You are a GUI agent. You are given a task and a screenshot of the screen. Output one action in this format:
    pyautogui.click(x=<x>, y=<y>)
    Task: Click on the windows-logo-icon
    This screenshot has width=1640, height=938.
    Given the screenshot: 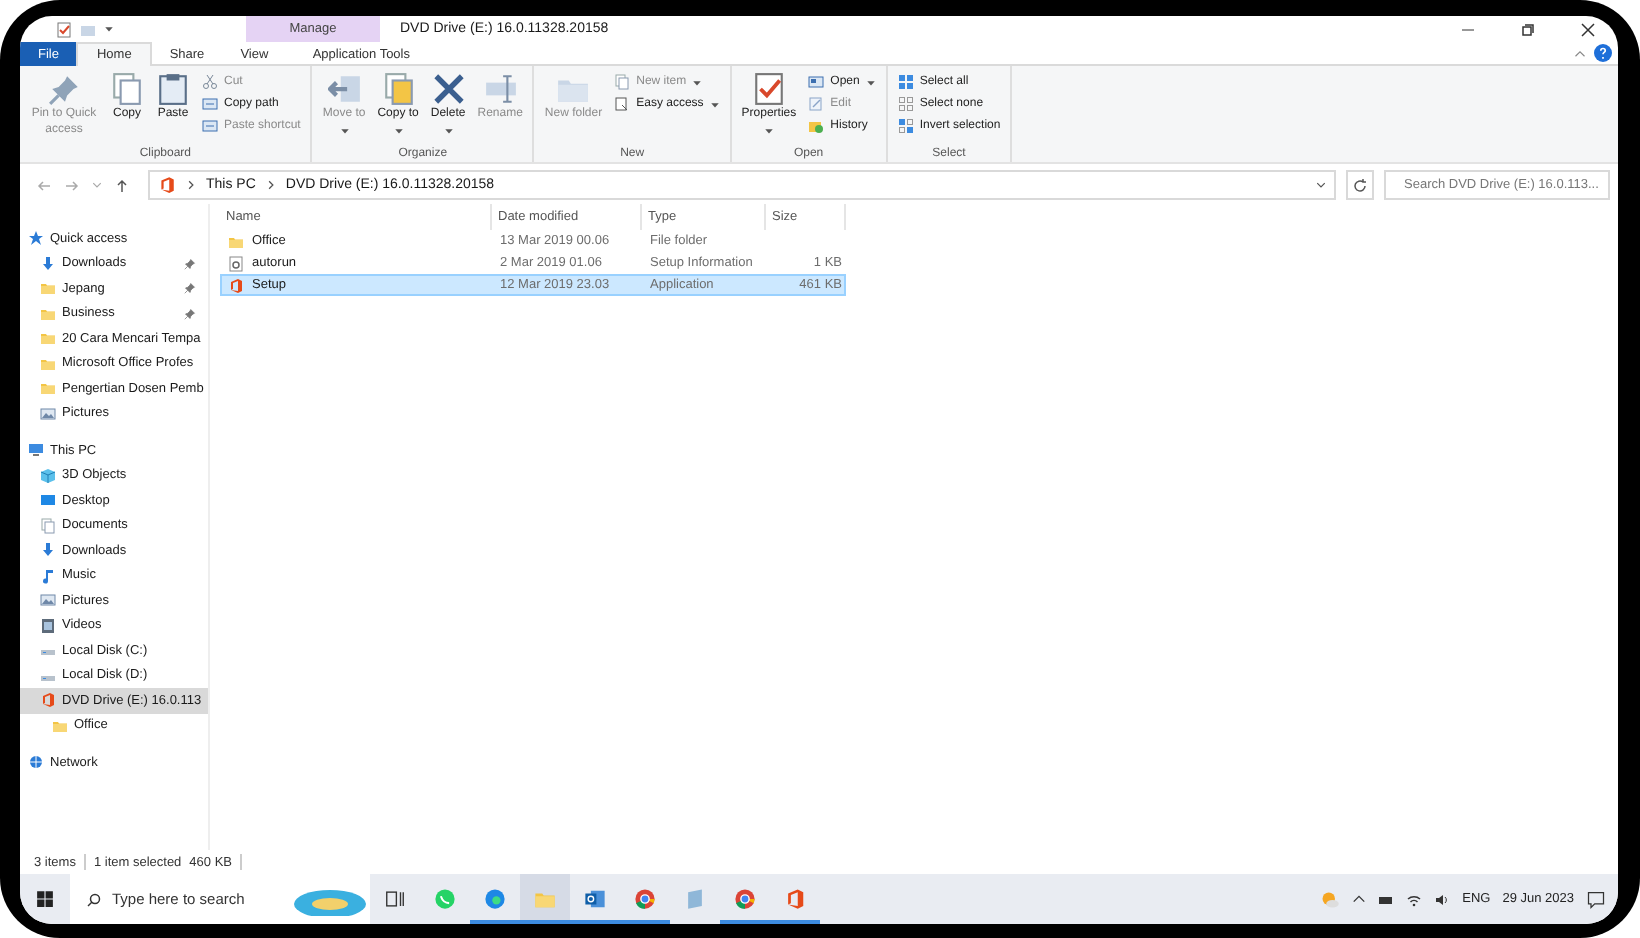 What is the action you would take?
    pyautogui.click(x=45, y=899)
    